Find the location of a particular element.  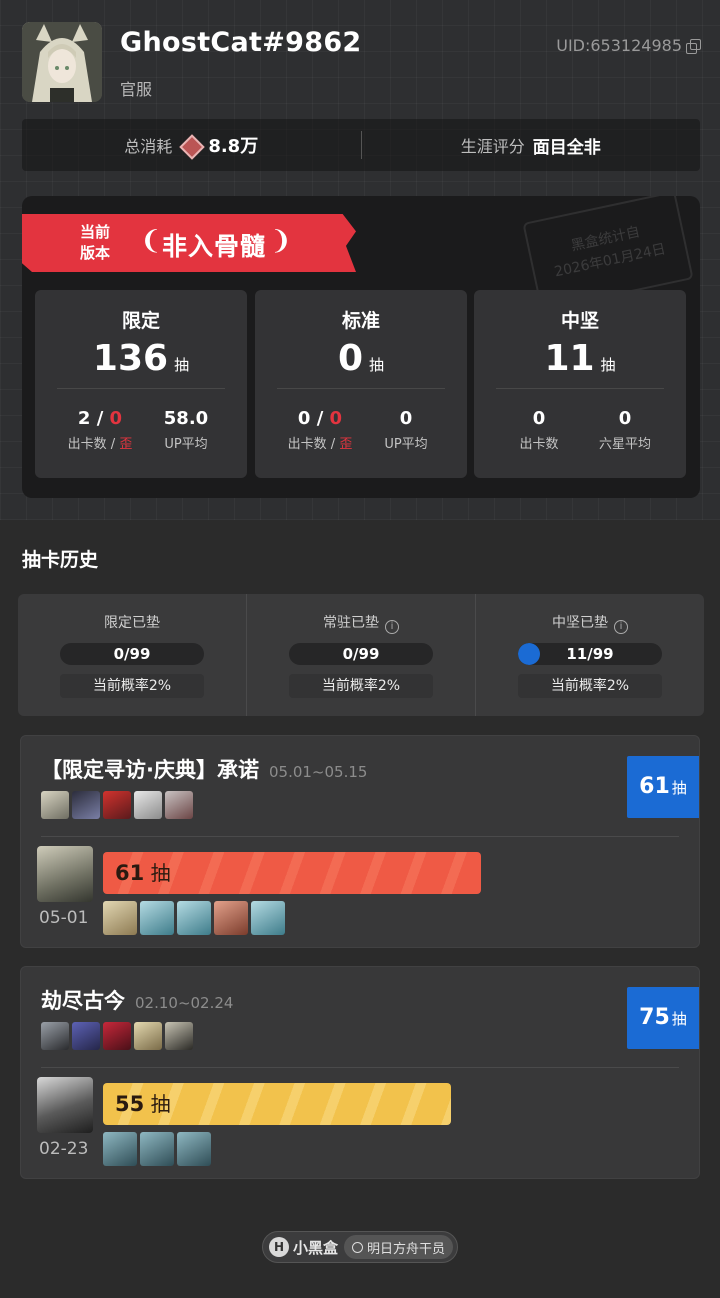

pity-label: 限定已垫 is located at coordinates (132, 623).